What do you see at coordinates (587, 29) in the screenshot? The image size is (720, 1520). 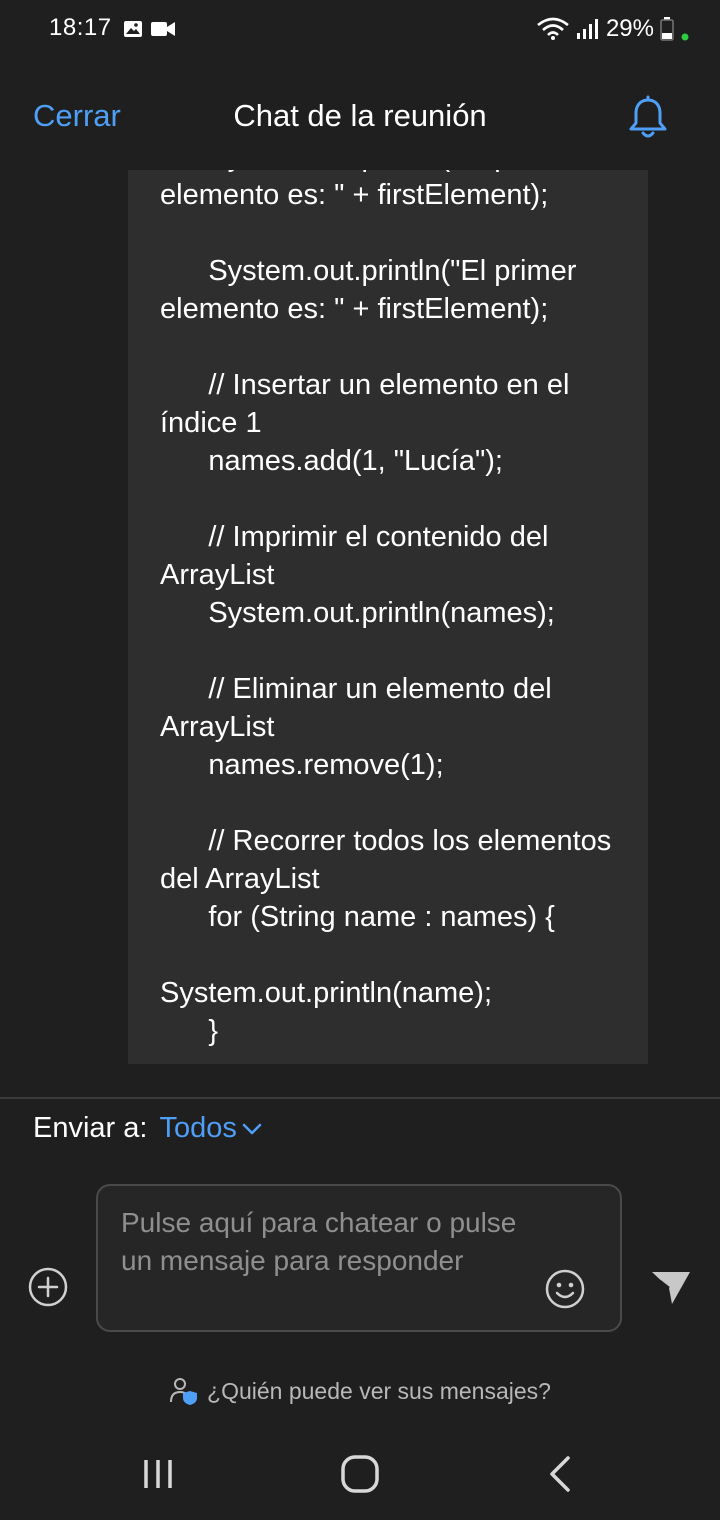 I see `signal-icon` at bounding box center [587, 29].